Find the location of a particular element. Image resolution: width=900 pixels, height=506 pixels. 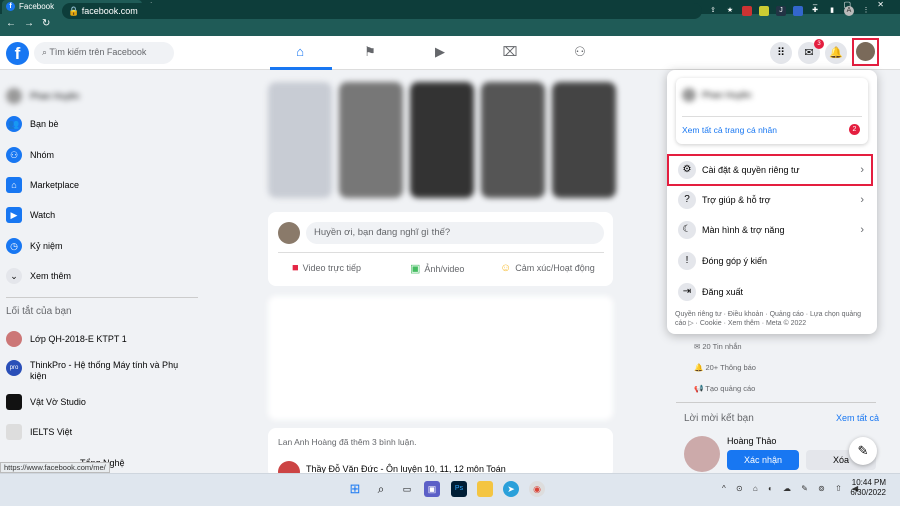

create-ad-shortcut: 📢 Tạo quảng cáo is located at coordinates (724, 388).